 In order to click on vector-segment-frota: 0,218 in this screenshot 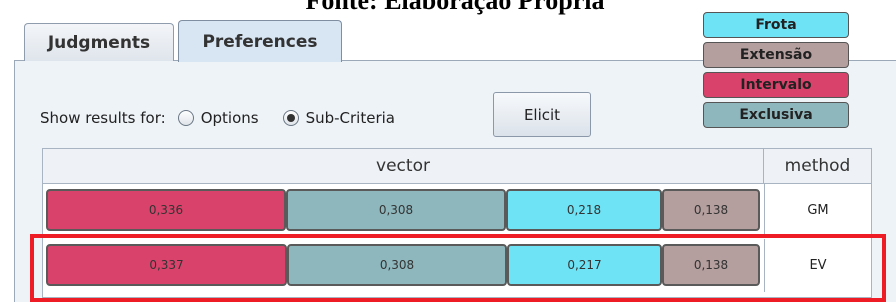, I will do `click(584, 210)`.